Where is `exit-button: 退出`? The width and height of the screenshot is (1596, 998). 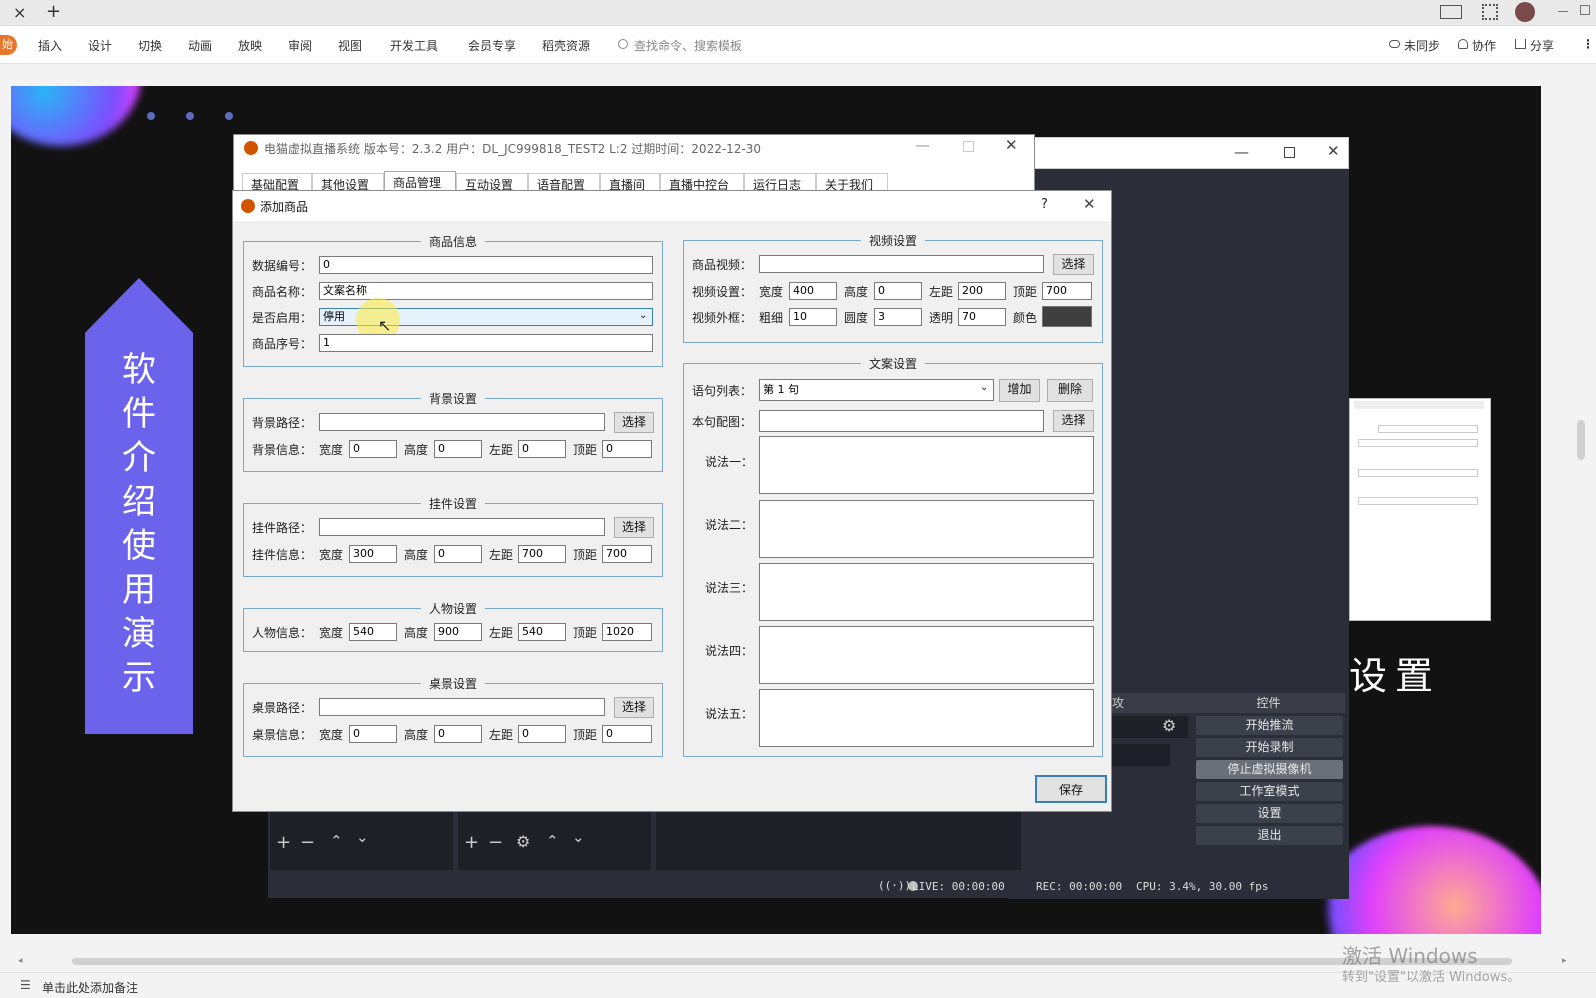
exit-button: 退出 is located at coordinates (1269, 835).